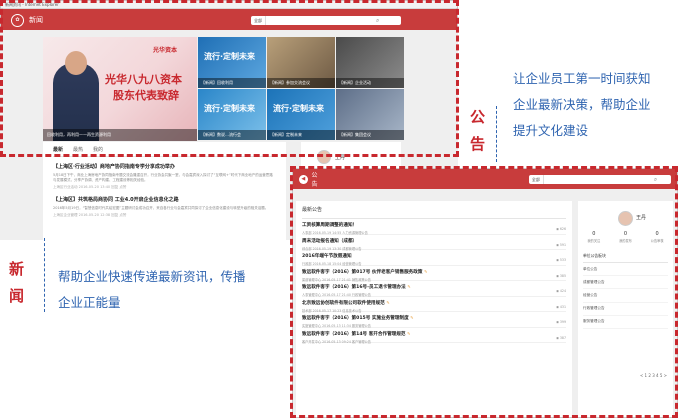 The height and width of the screenshot is (418, 678). I want to click on pagination: < 1 2 3 4 5 >, so click(653, 375).